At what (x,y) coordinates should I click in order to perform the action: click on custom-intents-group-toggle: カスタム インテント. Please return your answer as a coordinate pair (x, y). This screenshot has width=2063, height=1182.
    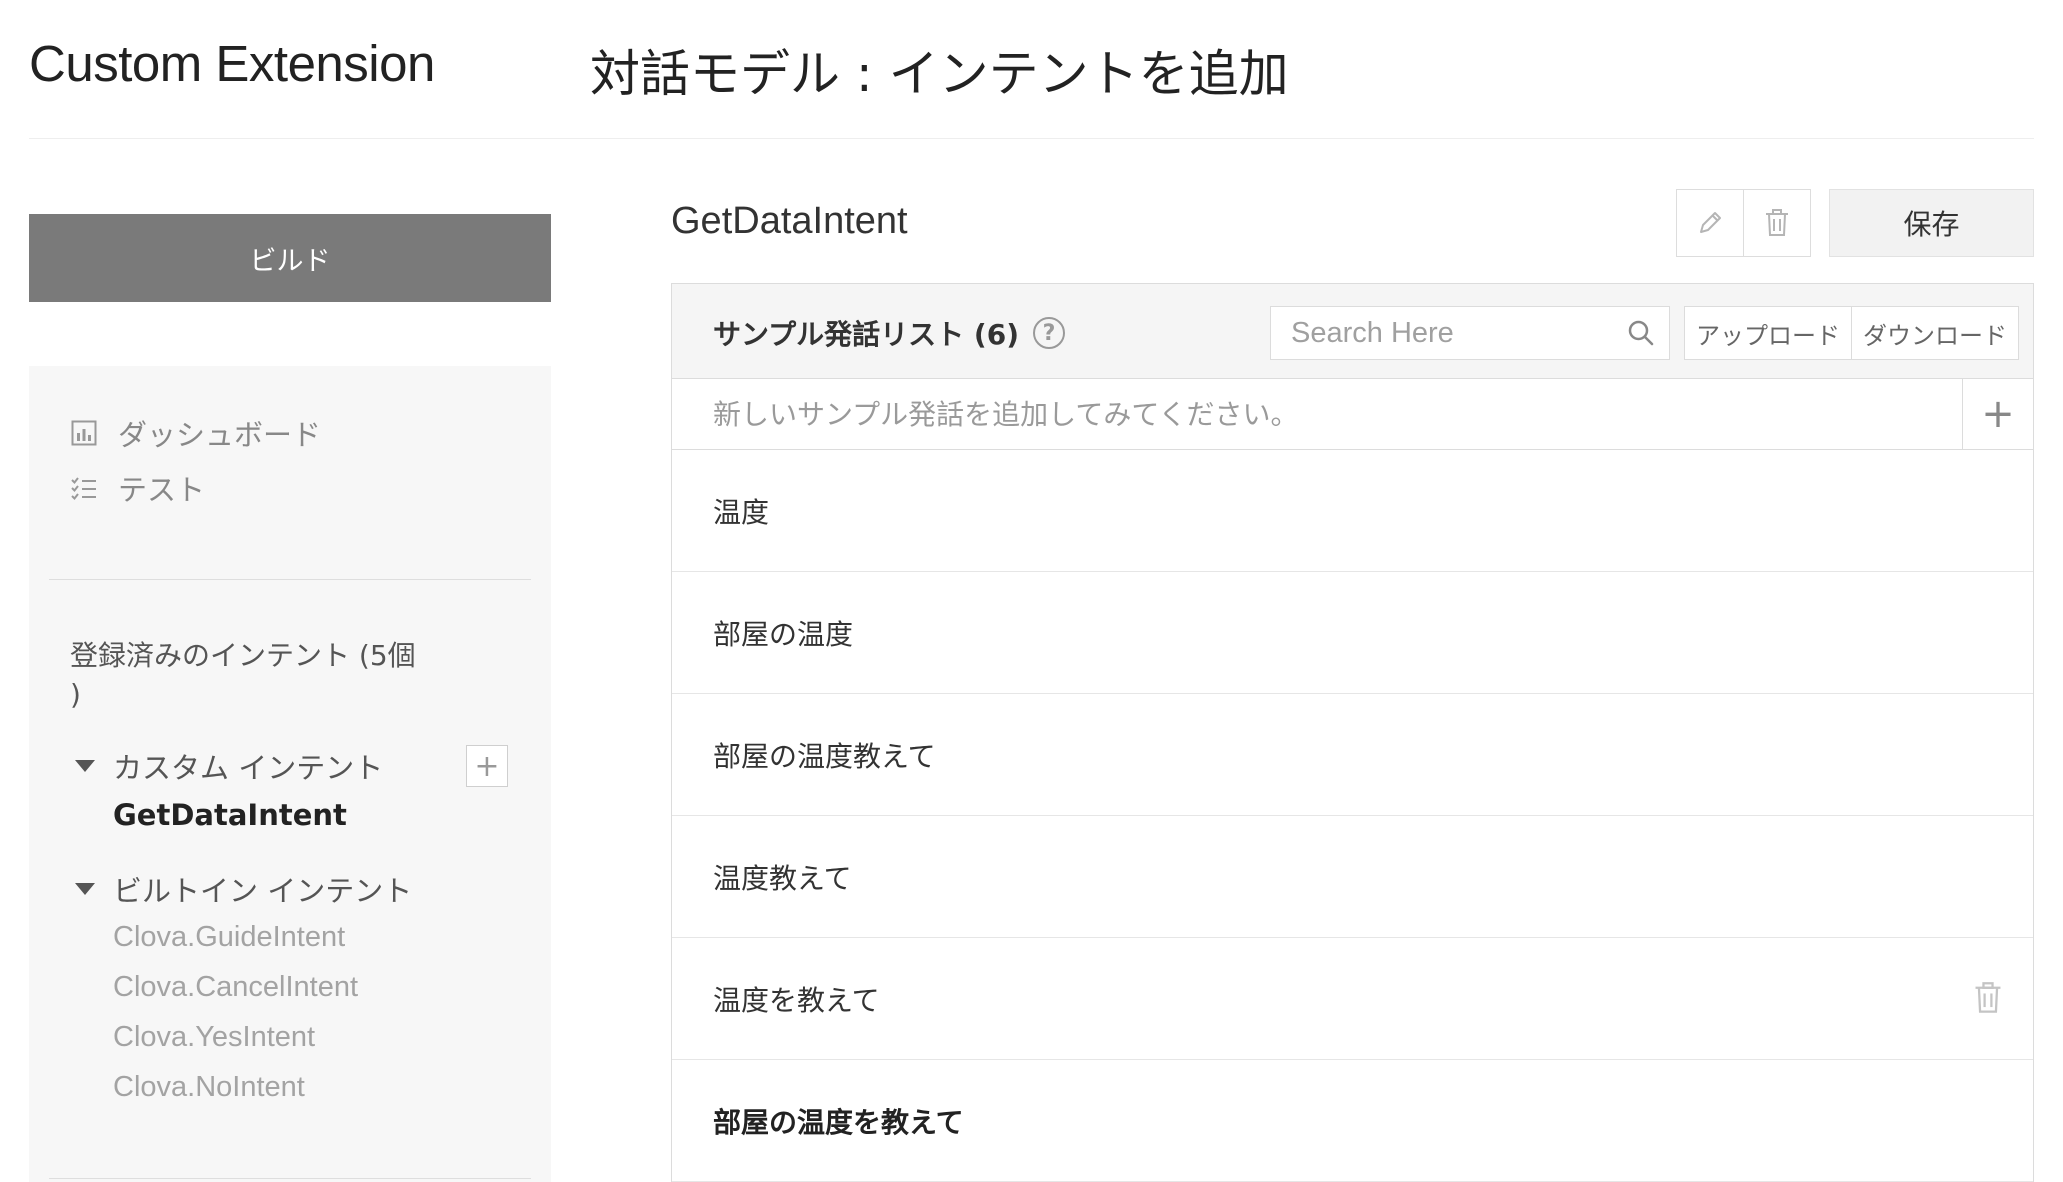
    Looking at the image, I should click on (229, 766).